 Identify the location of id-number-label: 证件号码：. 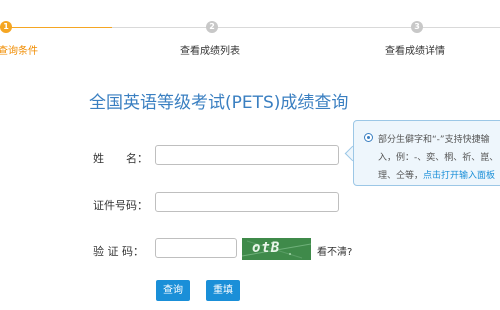
(120, 205).